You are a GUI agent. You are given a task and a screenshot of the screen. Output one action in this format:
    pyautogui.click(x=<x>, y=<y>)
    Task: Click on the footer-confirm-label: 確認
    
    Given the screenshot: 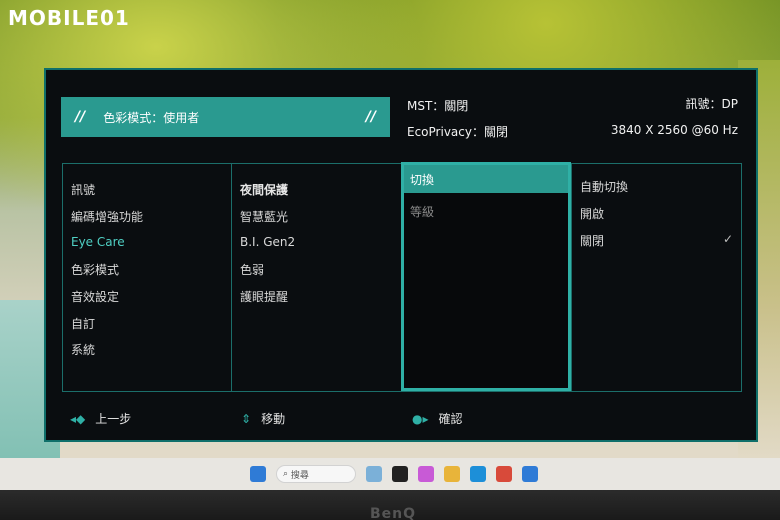 What is the action you would take?
    pyautogui.click(x=450, y=419)
    